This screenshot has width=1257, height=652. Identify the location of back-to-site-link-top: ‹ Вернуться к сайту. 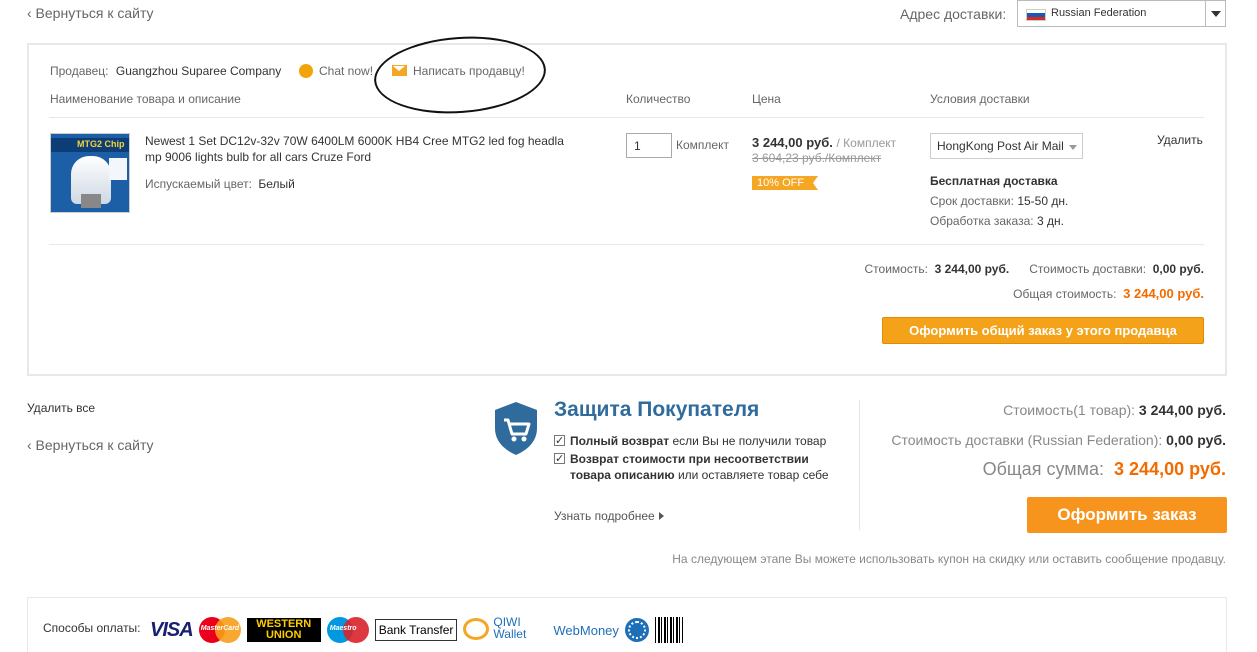
(90, 13).